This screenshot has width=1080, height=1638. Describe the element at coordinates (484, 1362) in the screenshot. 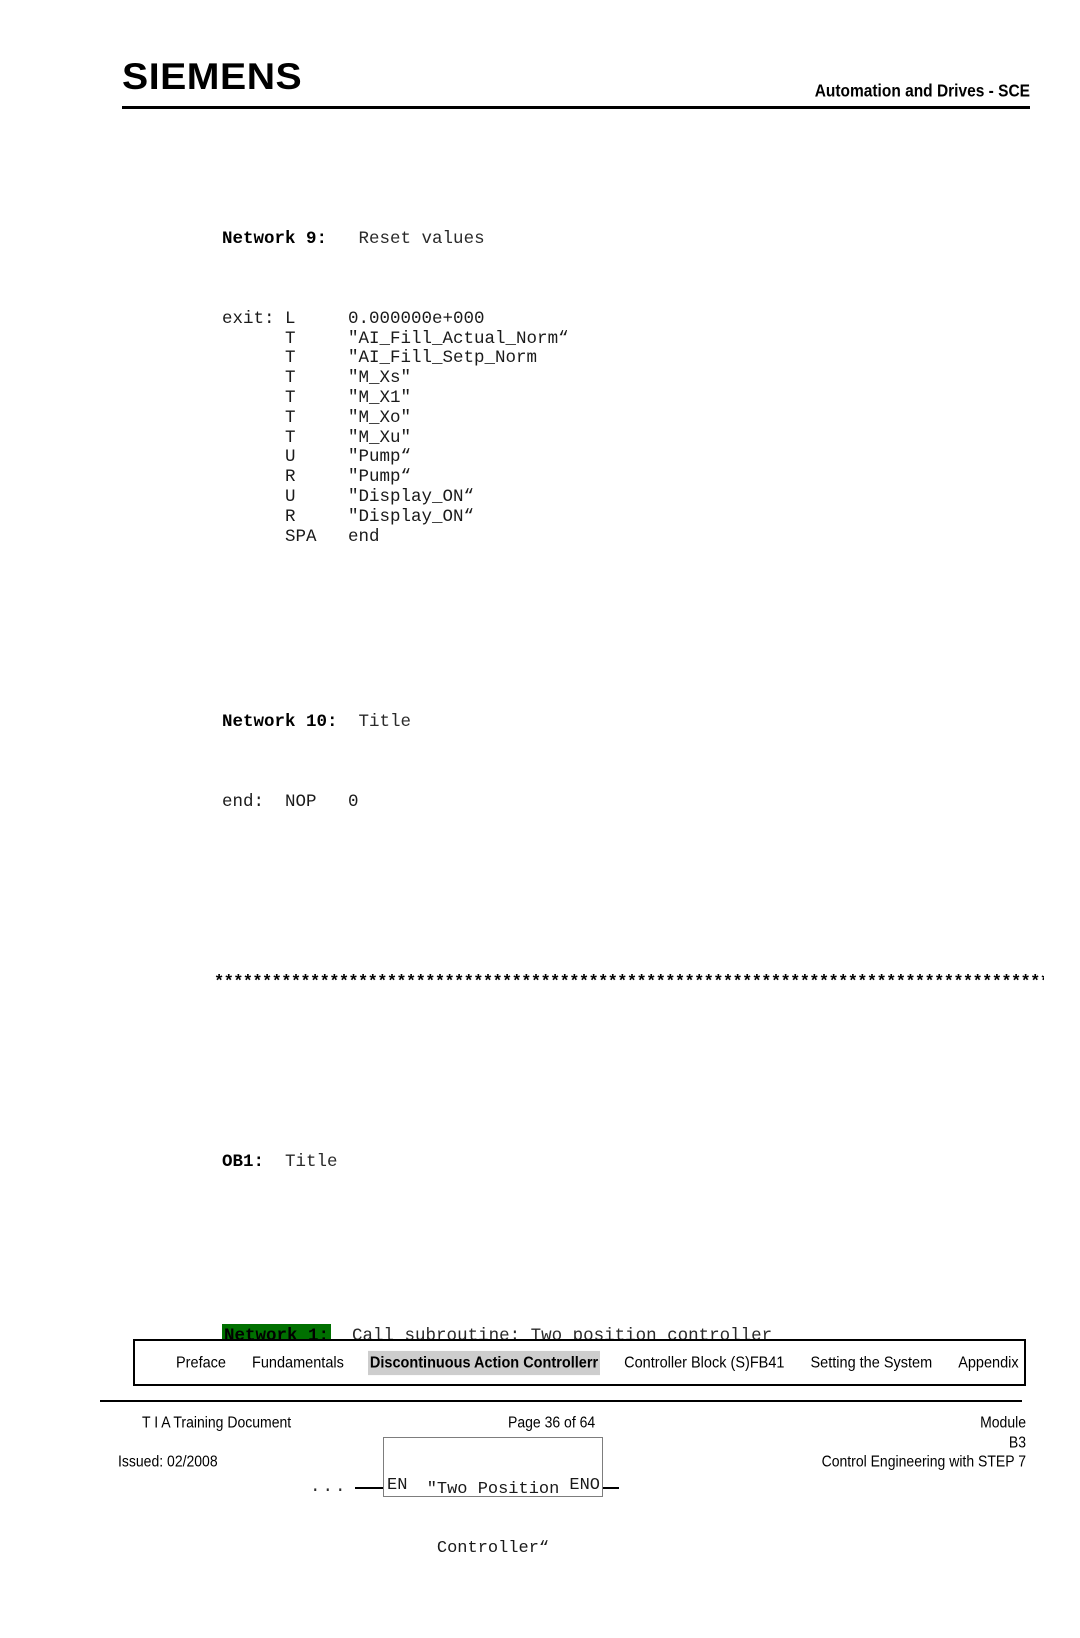

I see `nav-item-discontinuous-action-controllerr: Discontinuous Action Controllerr` at that location.